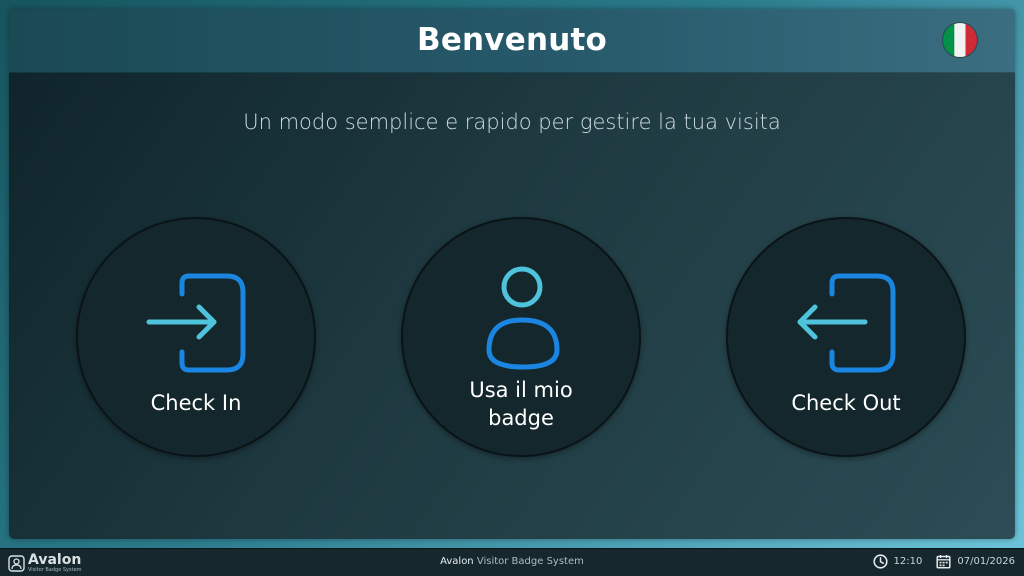  What do you see at coordinates (196, 323) in the screenshot?
I see `sign-in-icon` at bounding box center [196, 323].